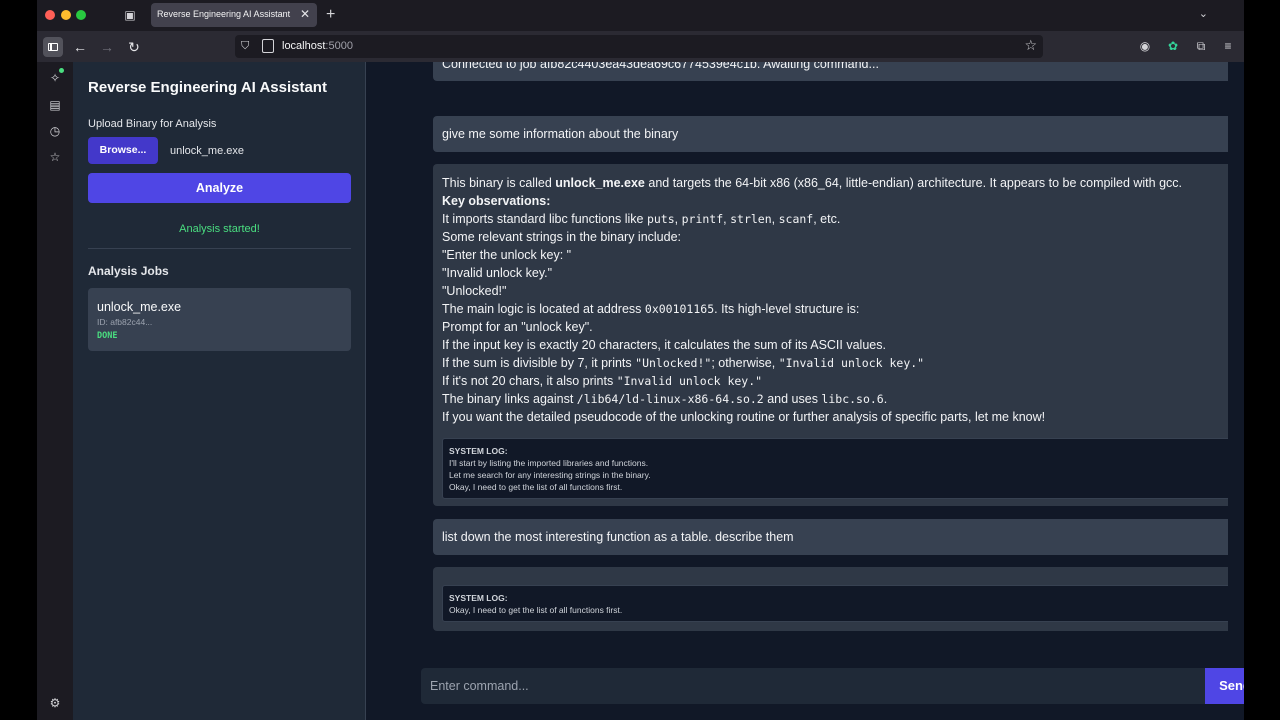  What do you see at coordinates (787, 309) in the screenshot?
I see `answer-text: . Its high-level structure is:` at bounding box center [787, 309].